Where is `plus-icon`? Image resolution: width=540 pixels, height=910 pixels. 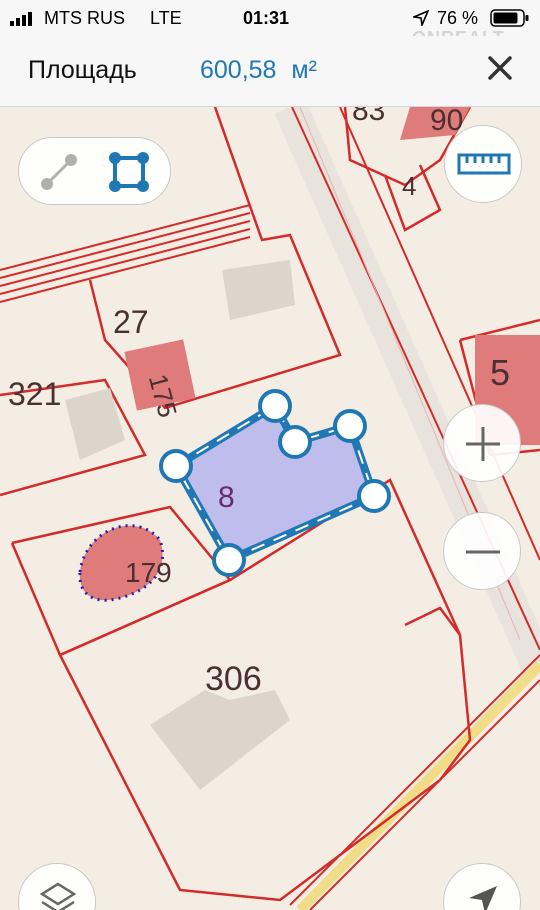
plus-icon is located at coordinates (483, 444).